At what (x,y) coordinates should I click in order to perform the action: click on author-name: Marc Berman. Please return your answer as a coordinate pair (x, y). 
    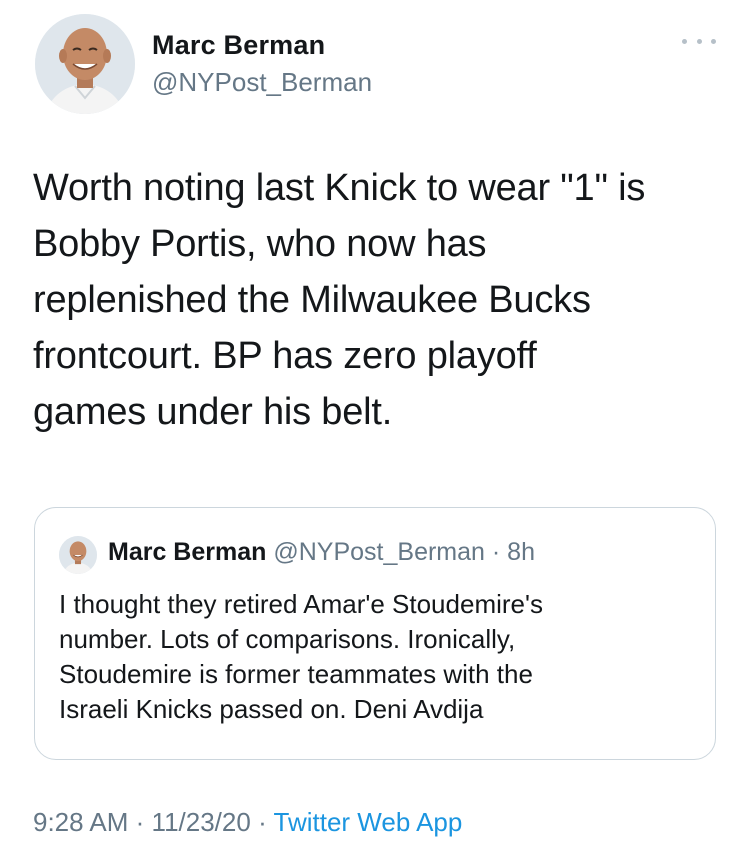
    Looking at the image, I should click on (238, 45).